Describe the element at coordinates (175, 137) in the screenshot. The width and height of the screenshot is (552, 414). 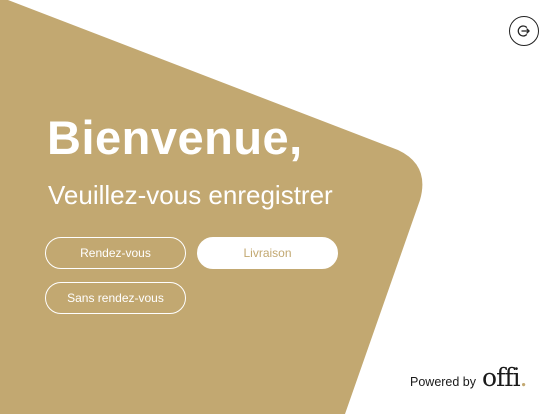
I see `welcome-title: Bienvenue,` at that location.